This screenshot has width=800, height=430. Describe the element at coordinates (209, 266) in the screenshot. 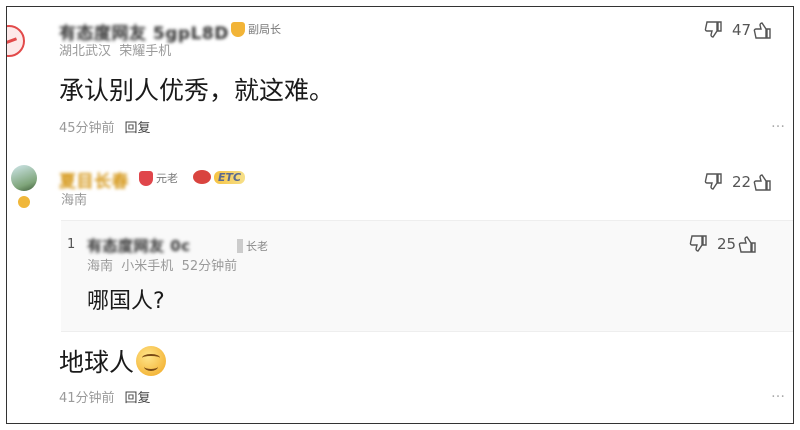

I see `timestamp: 52分钟前` at that location.